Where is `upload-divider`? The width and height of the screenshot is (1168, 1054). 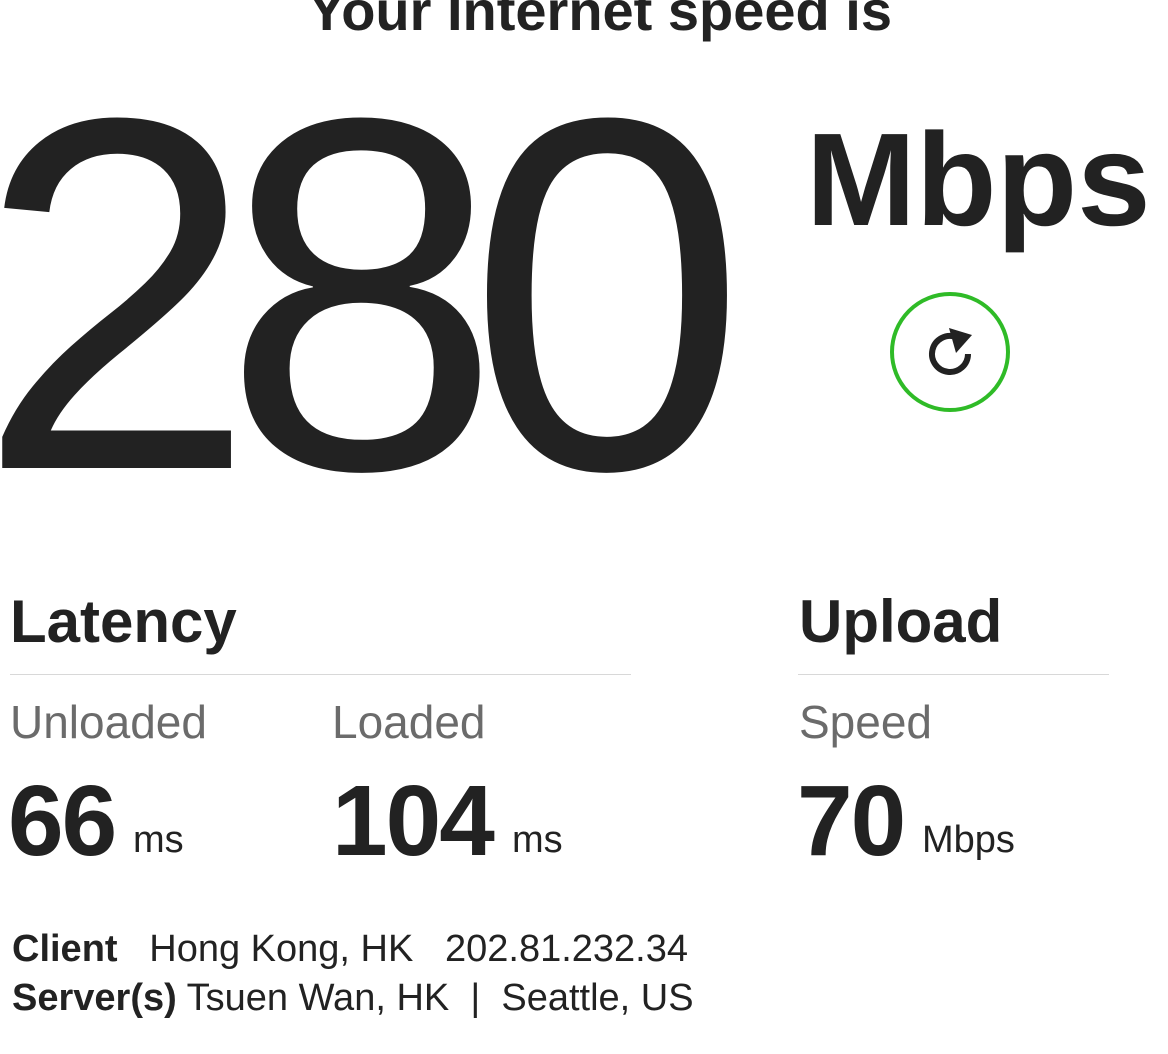
upload-divider is located at coordinates (953, 674).